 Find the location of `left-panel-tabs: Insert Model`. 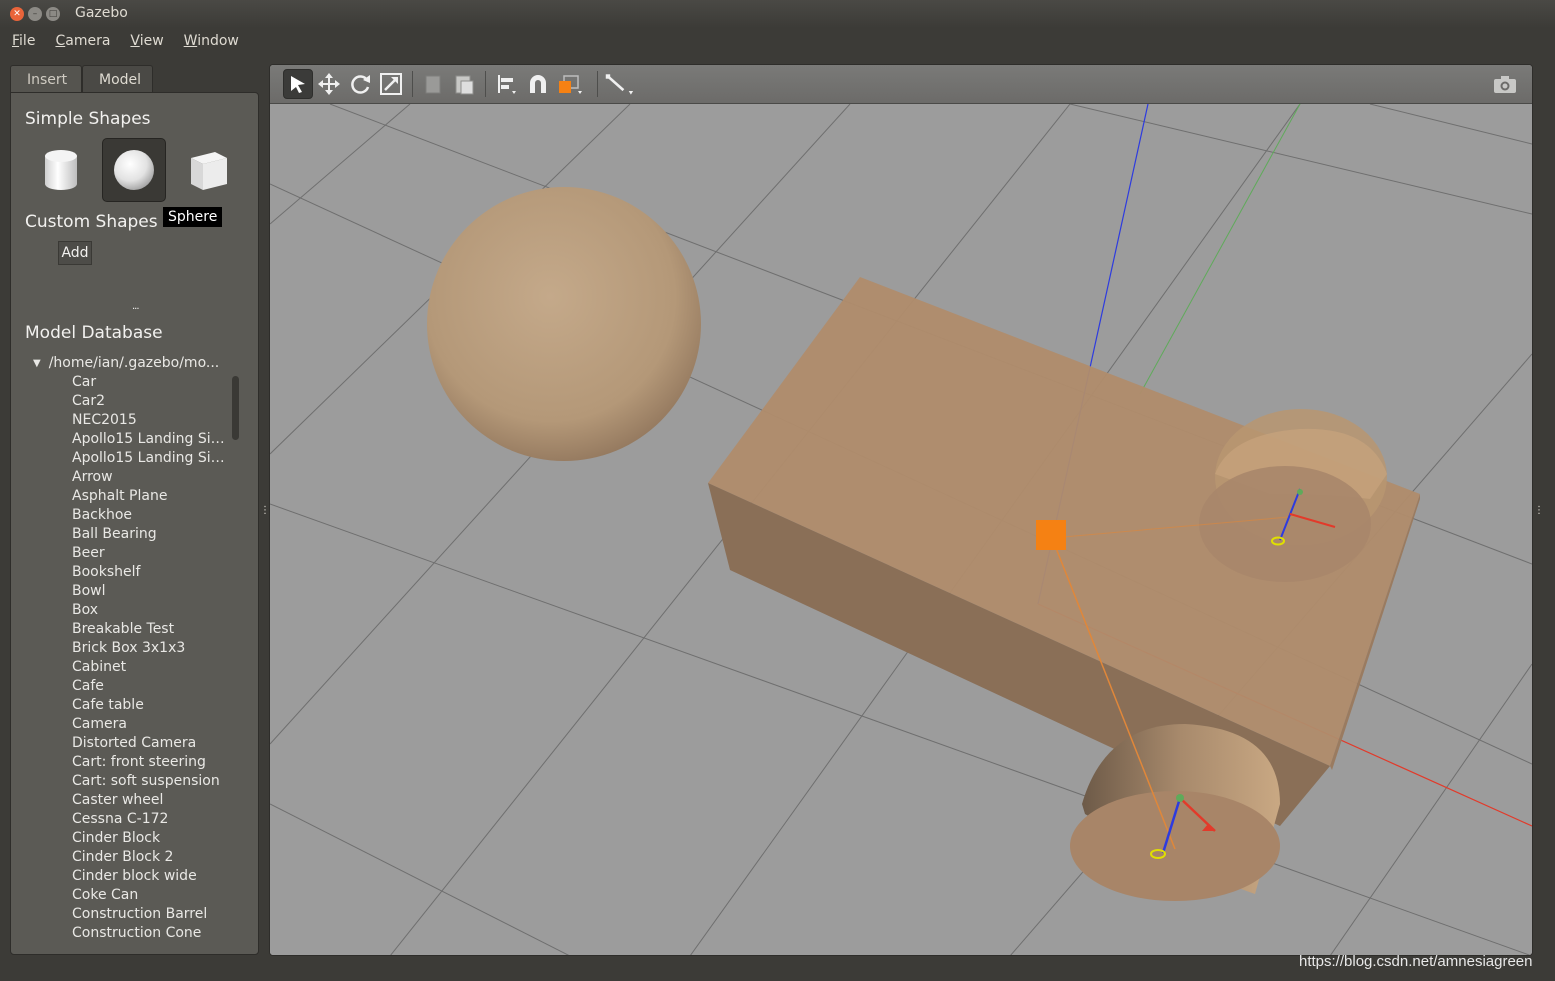

left-panel-tabs: Insert Model is located at coordinates (81, 79).